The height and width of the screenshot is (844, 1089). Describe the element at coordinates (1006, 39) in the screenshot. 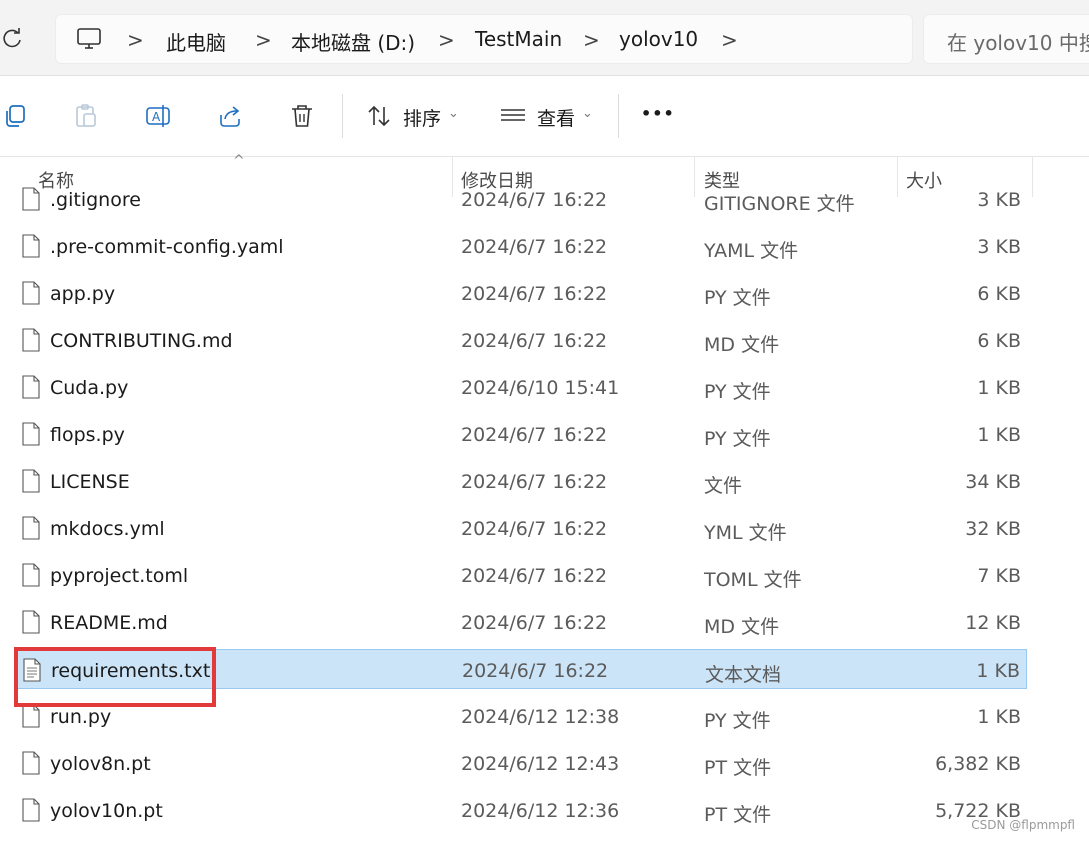

I see `search-input: 在 yolov10 中搜` at that location.